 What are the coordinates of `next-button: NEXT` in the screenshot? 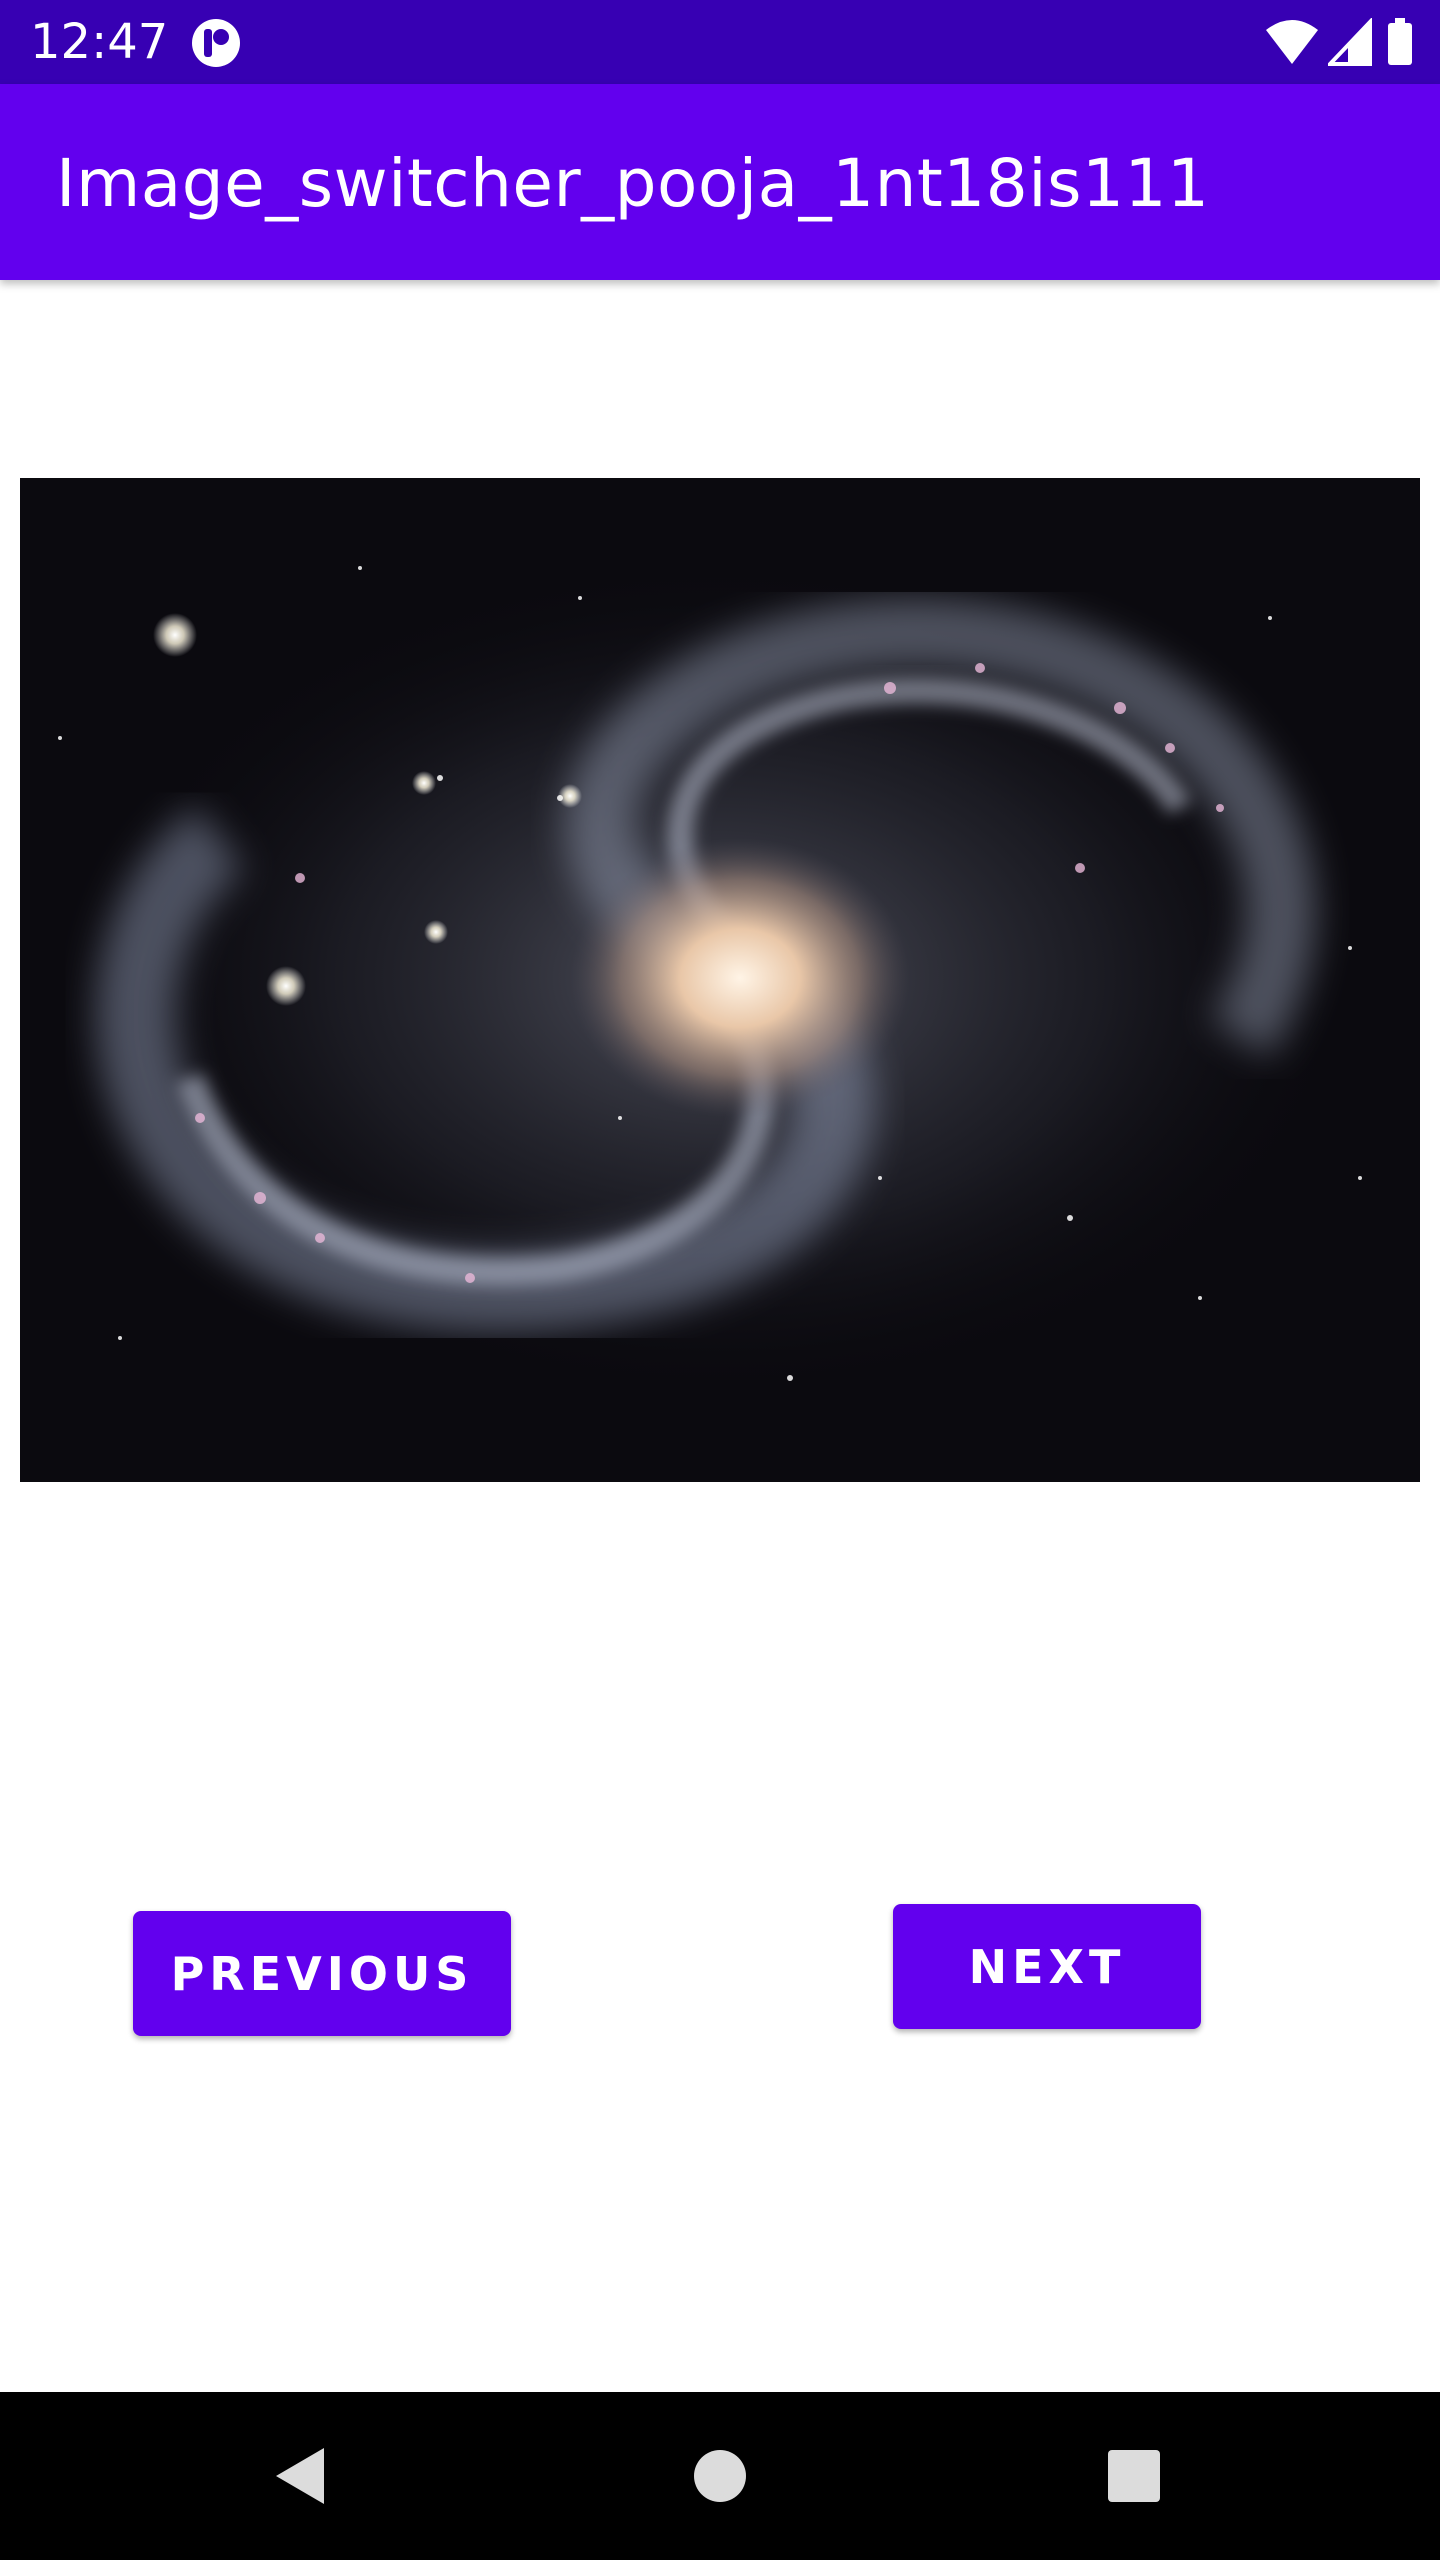 It's located at (1047, 1966).